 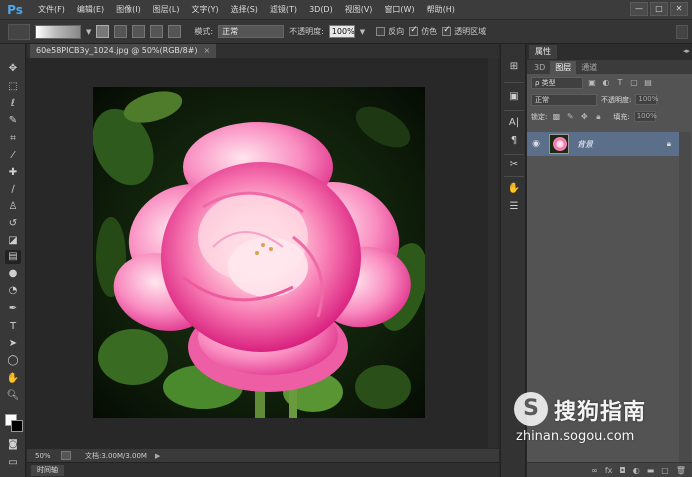 What do you see at coordinates (13, 104) in the screenshot?
I see `lasso-tool-icon: ℓ` at bounding box center [13, 104].